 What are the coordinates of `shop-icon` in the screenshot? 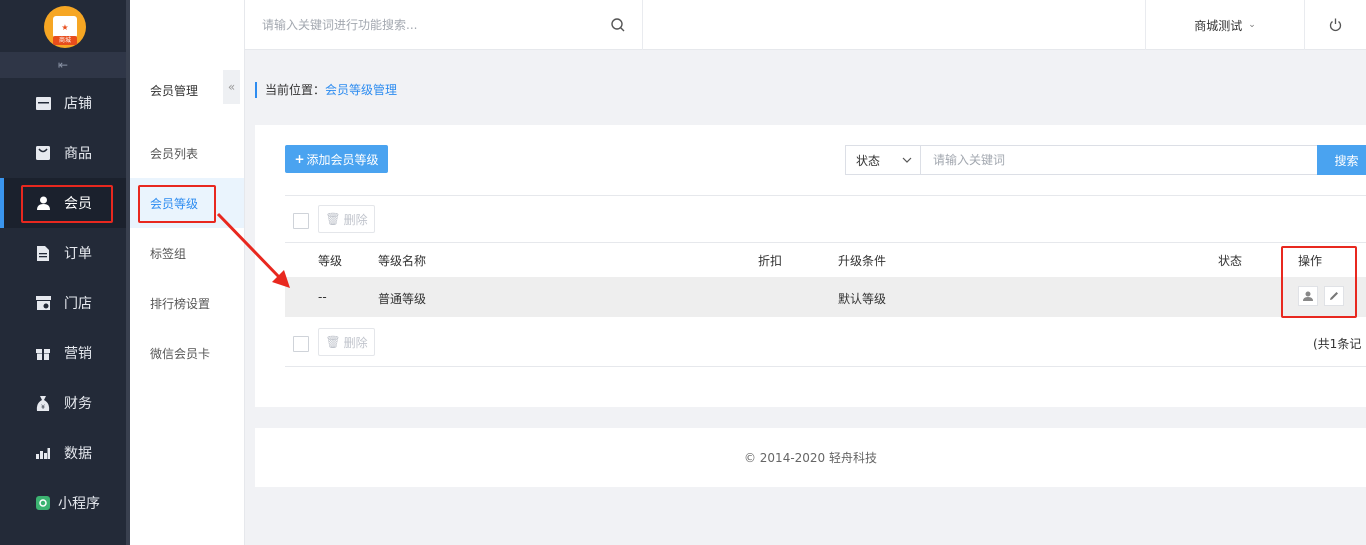 It's located at (43, 303).